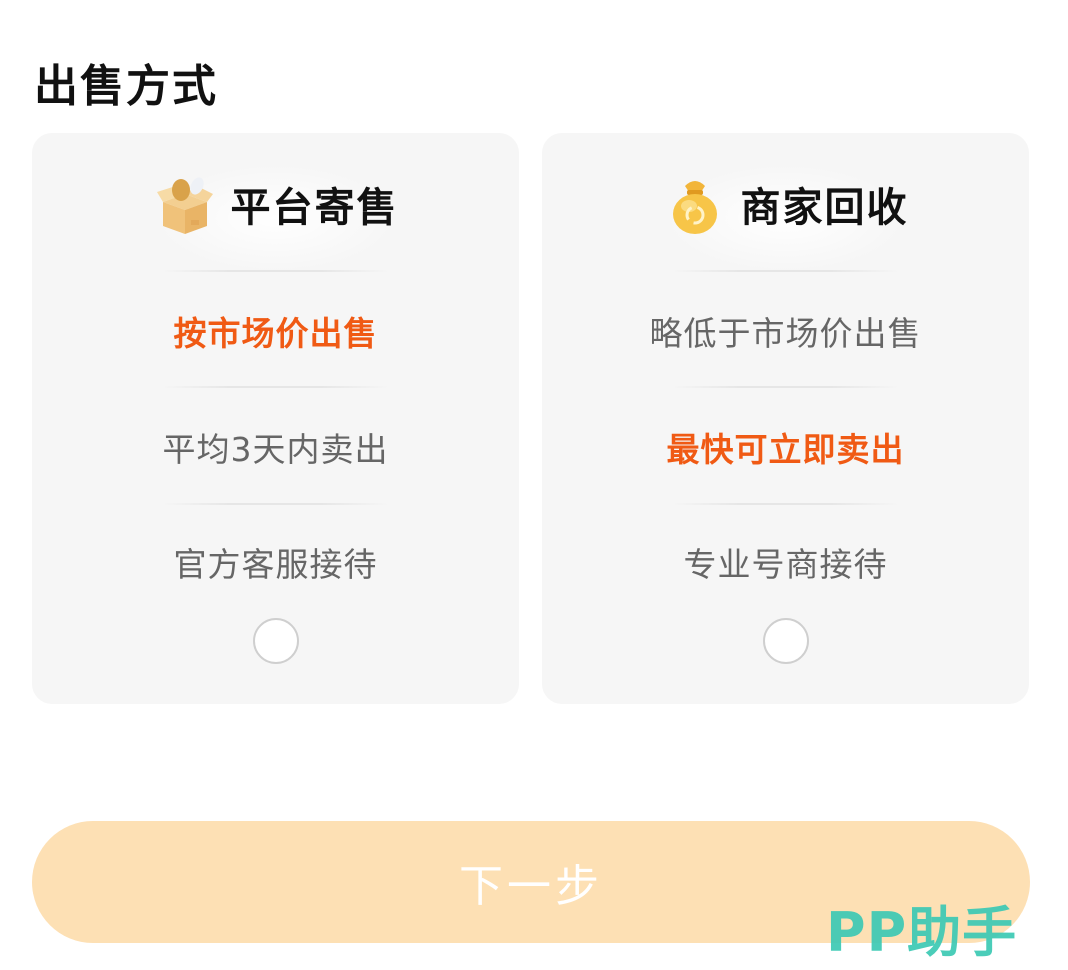 Image resolution: width=1068 pixels, height=970 pixels. What do you see at coordinates (275, 564) in the screenshot?
I see `feature-service: 官方客服接待` at bounding box center [275, 564].